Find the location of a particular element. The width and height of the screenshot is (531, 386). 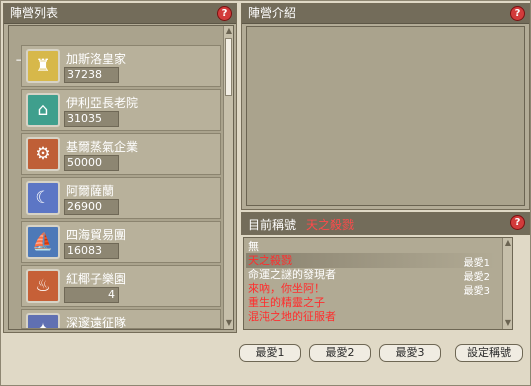

faction-item: ♜ 加斯洛皇家 37238 is located at coordinates (121, 66).